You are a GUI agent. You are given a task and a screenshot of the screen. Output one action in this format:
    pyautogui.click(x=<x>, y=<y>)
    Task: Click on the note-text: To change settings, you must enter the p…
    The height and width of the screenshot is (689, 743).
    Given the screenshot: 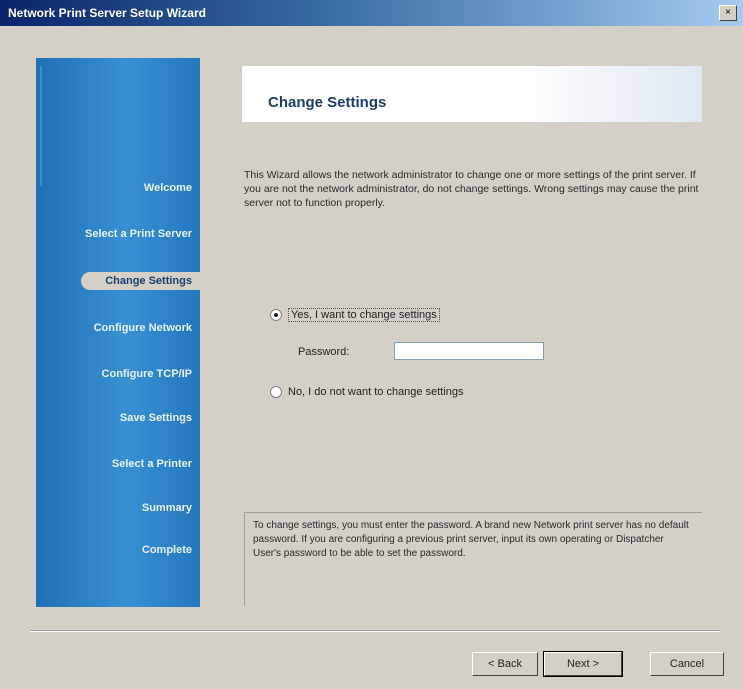 What is the action you would take?
    pyautogui.click(x=473, y=559)
    